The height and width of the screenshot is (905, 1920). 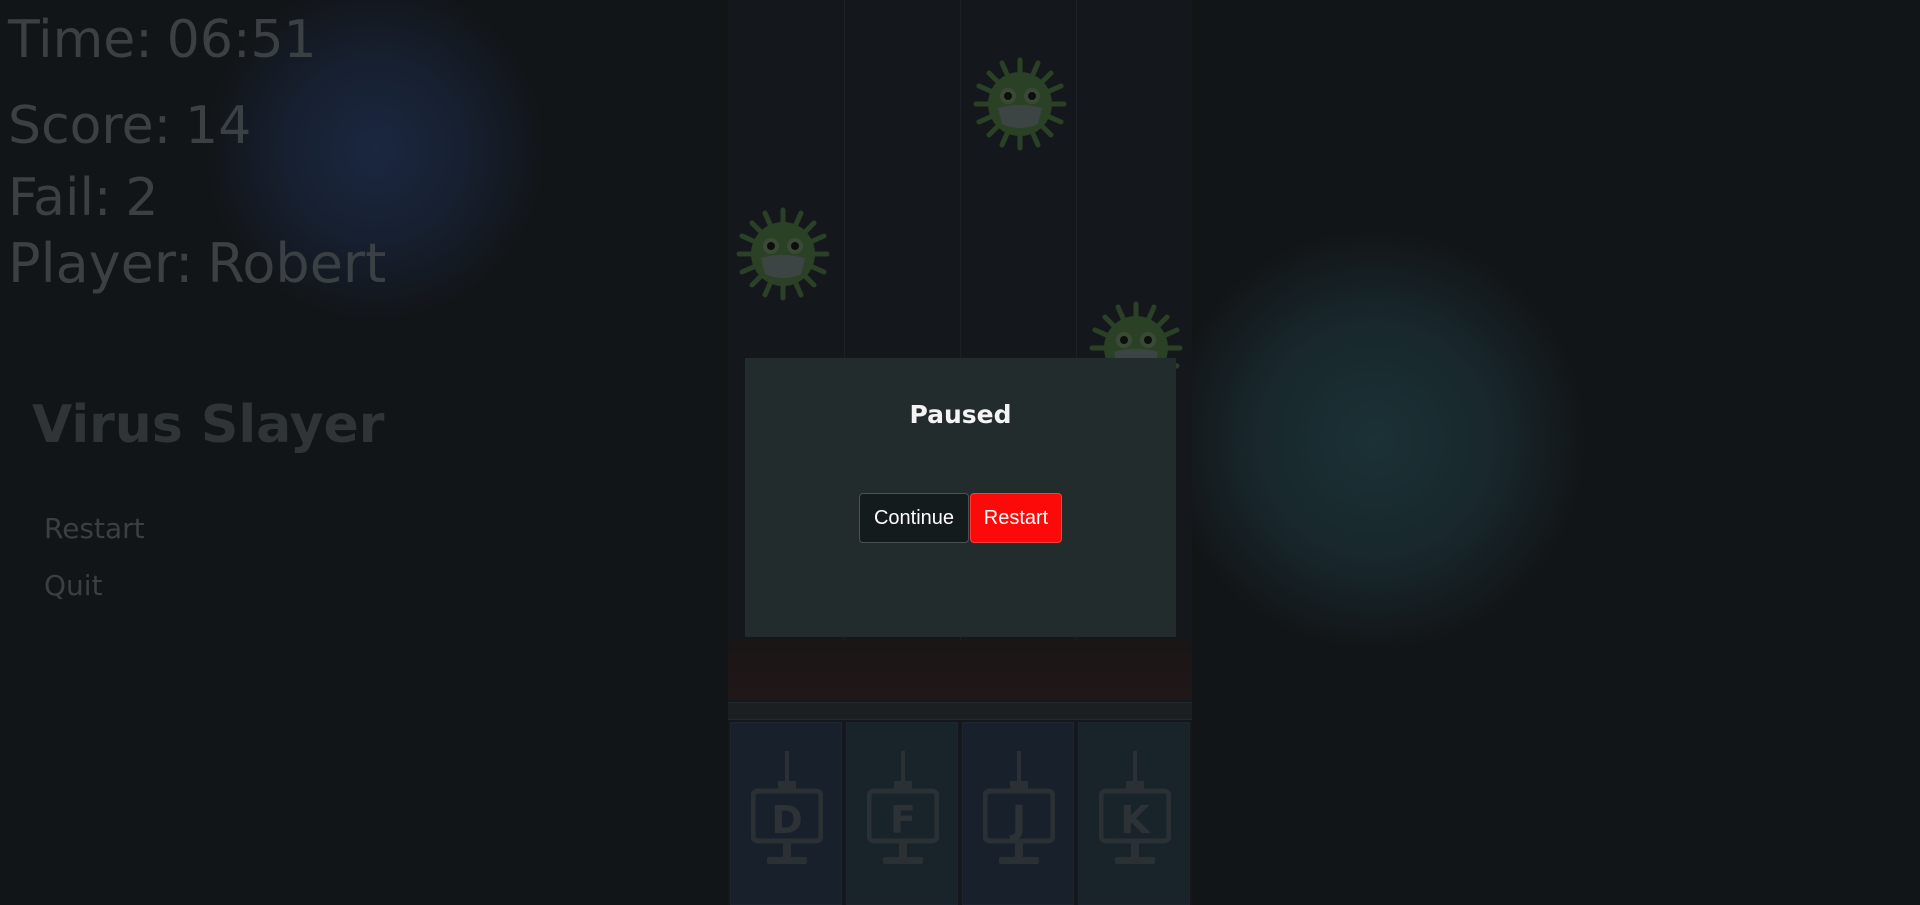 What do you see at coordinates (297, 263) in the screenshot?
I see `player-name: Robert` at bounding box center [297, 263].